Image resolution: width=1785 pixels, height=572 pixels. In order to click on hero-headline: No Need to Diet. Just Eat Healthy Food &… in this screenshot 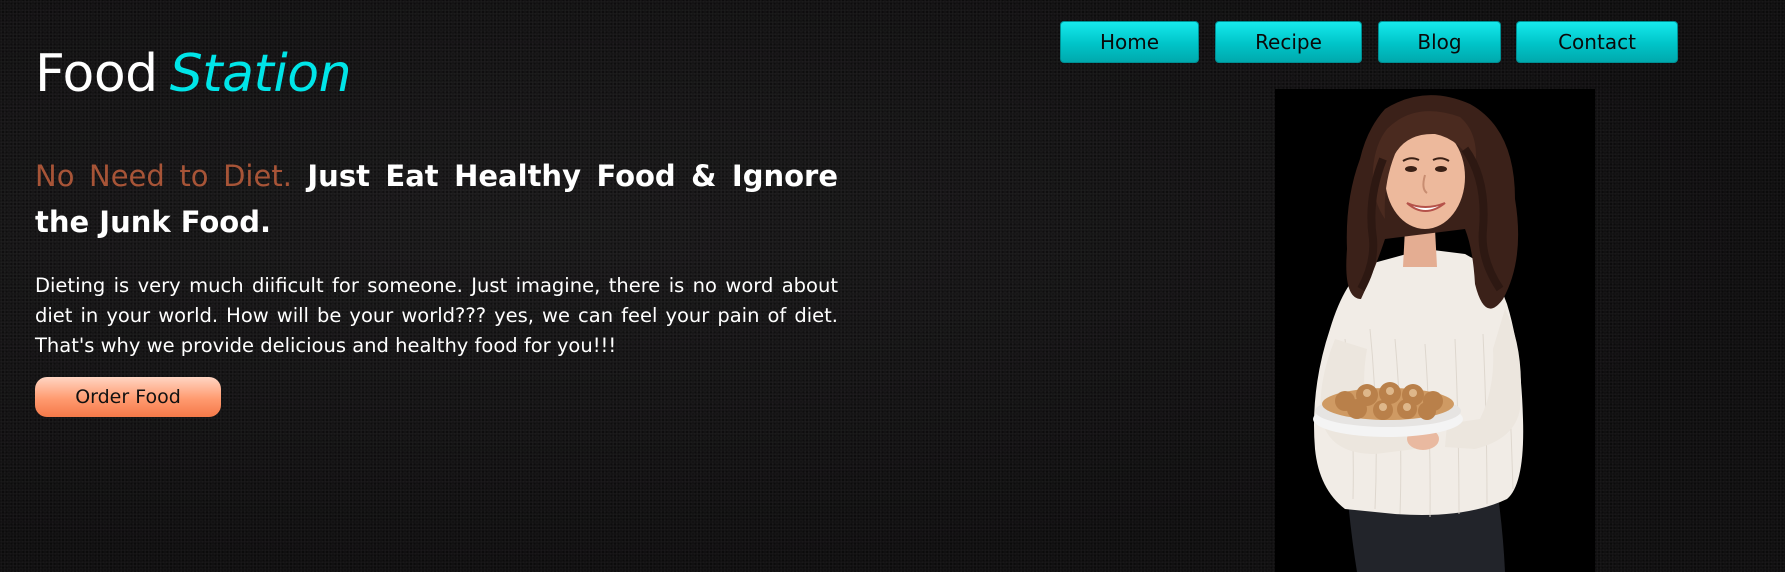, I will do `click(436, 199)`.